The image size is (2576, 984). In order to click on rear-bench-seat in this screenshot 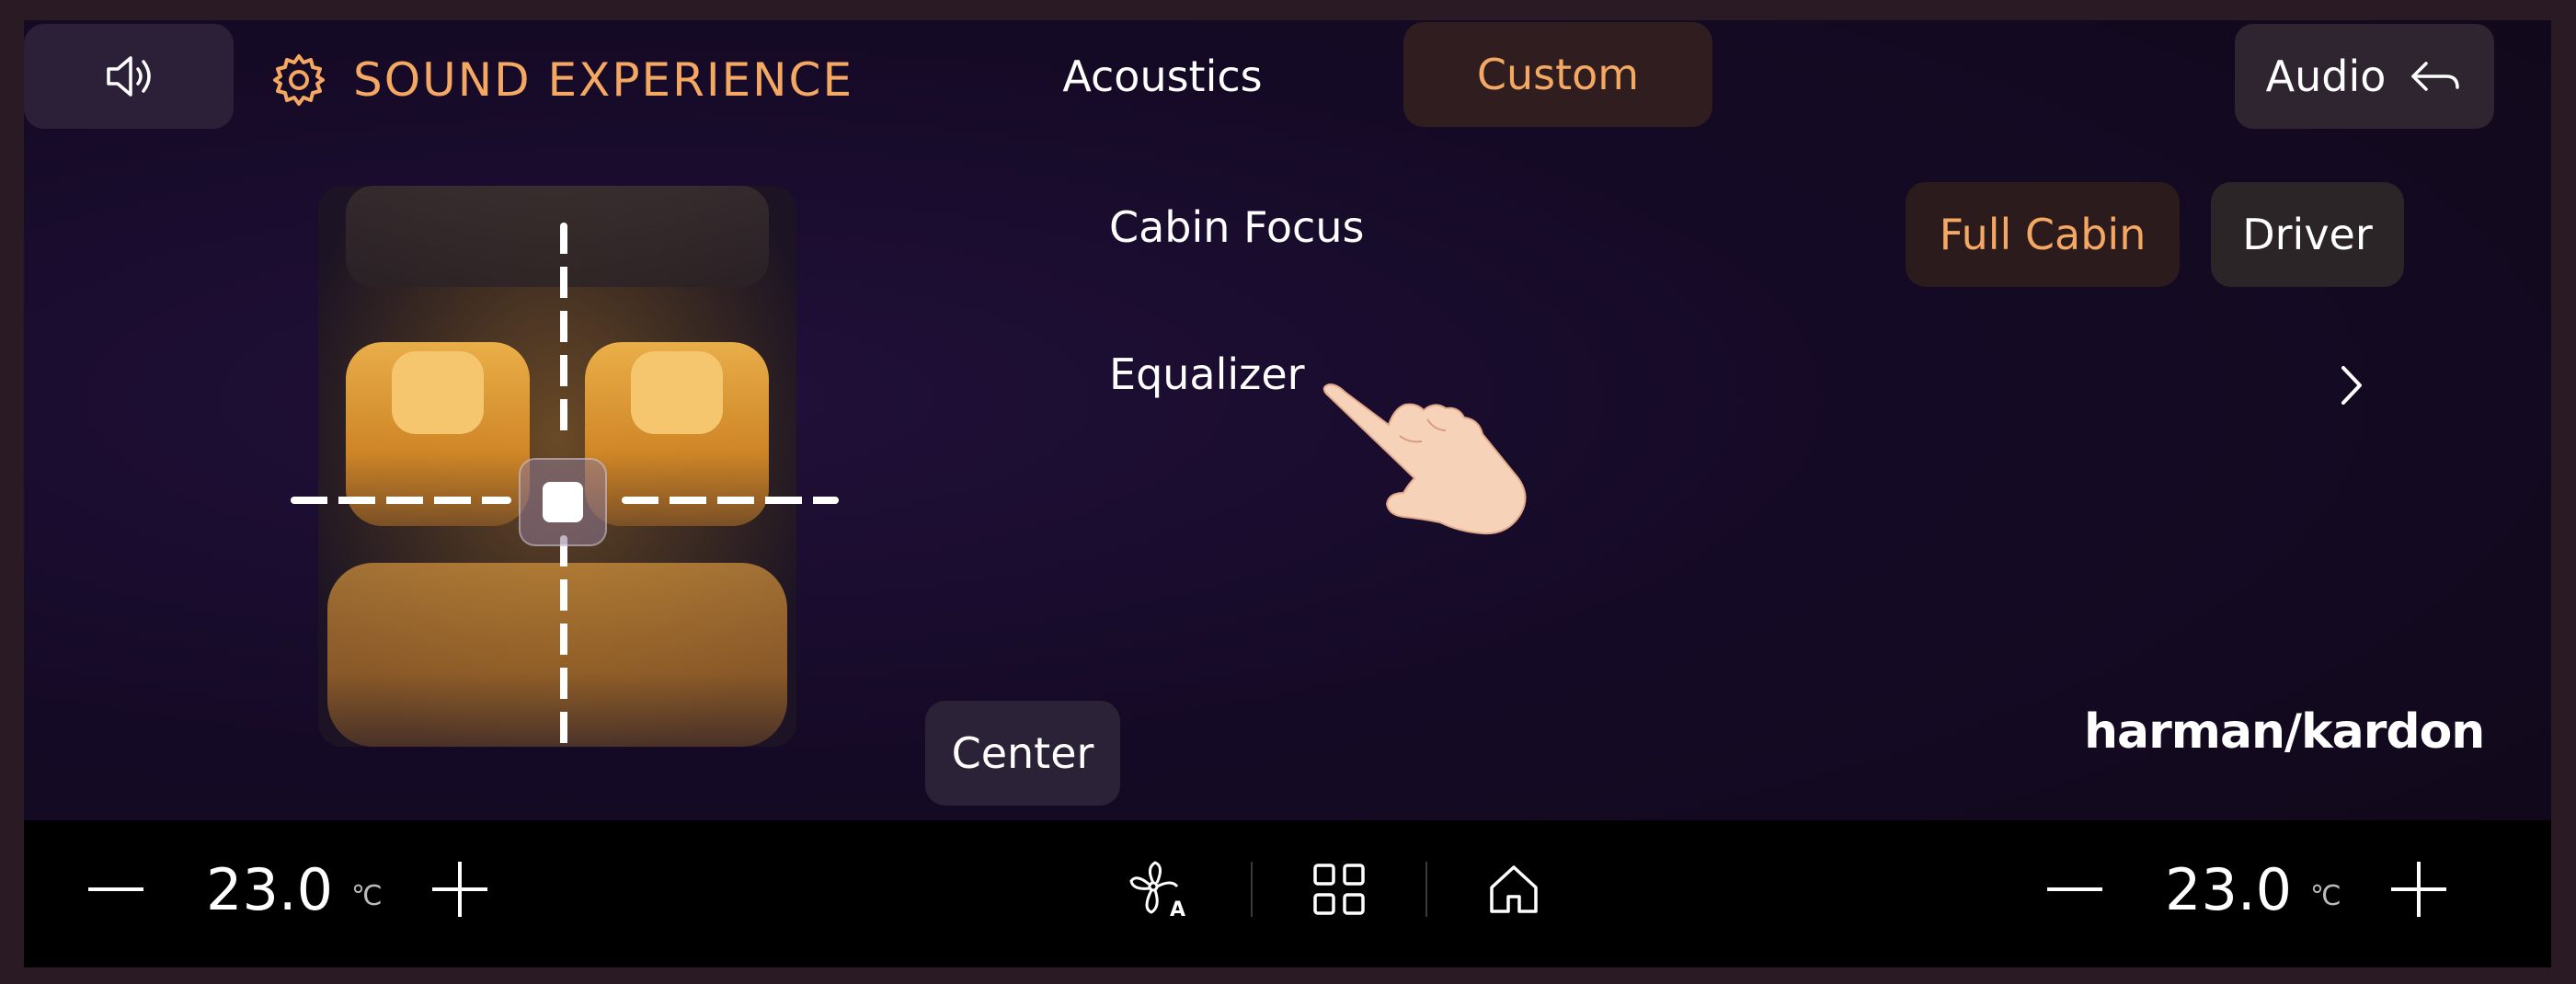, I will do `click(557, 655)`.